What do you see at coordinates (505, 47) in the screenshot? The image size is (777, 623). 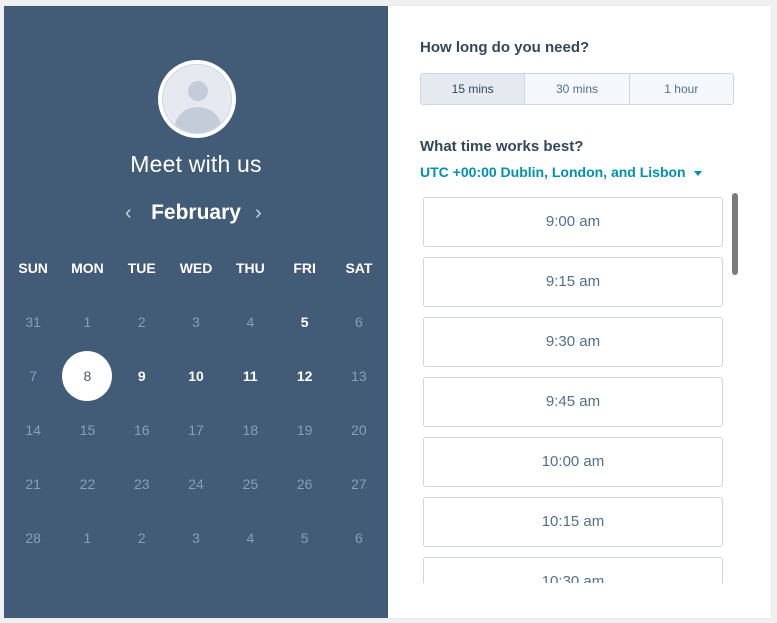 I see `duration-question: How long do you need?` at bounding box center [505, 47].